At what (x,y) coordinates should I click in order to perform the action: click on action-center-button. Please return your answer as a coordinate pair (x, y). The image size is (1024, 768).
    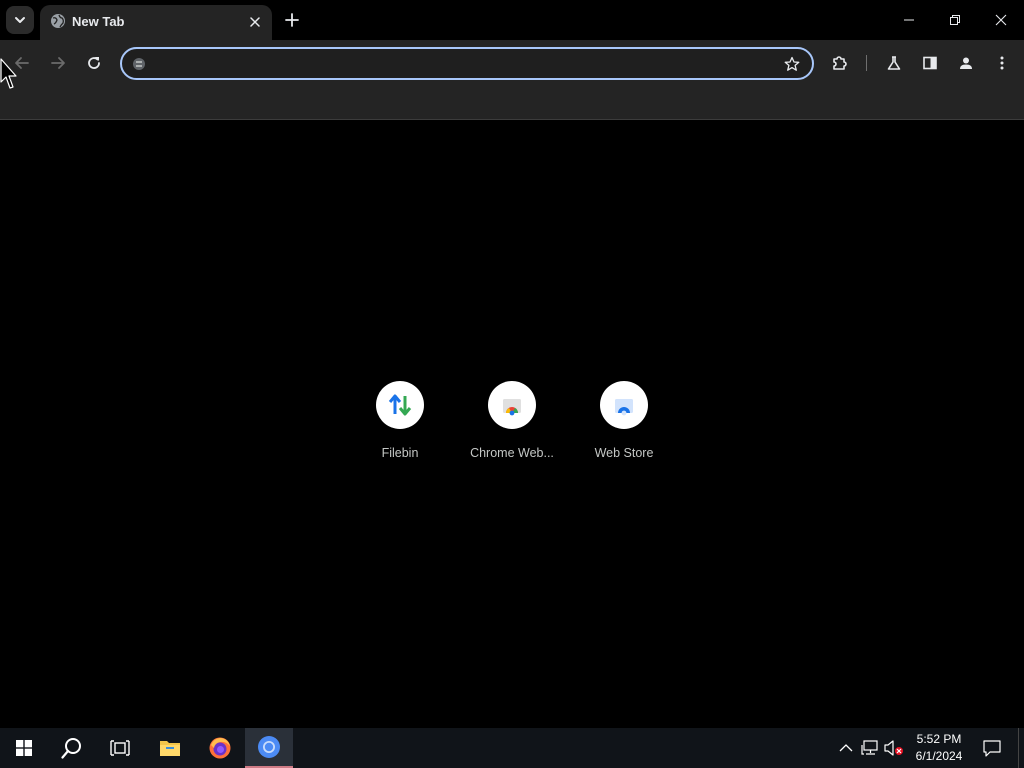
    Looking at the image, I should click on (992, 748).